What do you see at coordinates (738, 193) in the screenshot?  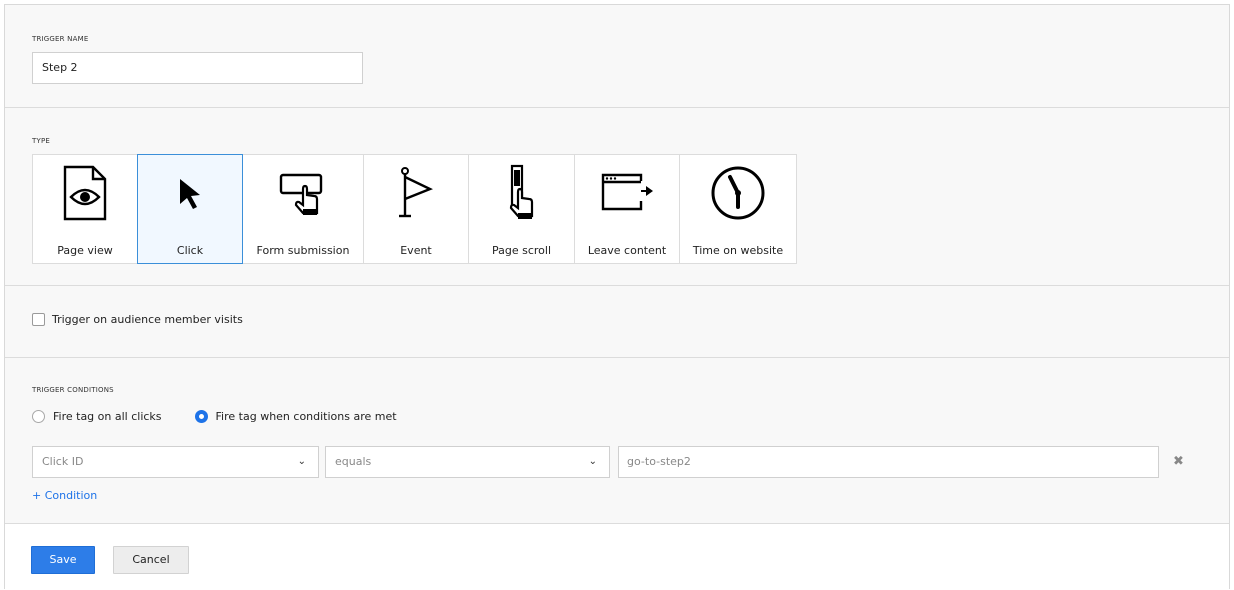 I see `clock-icon` at bounding box center [738, 193].